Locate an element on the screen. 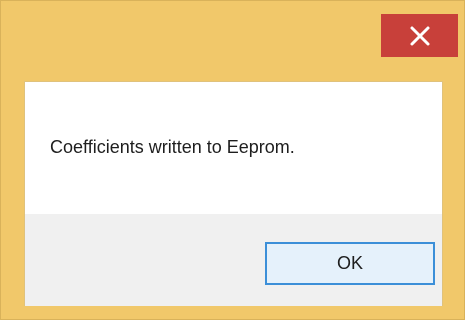 The width and height of the screenshot is (465, 320). close-button is located at coordinates (419, 35).